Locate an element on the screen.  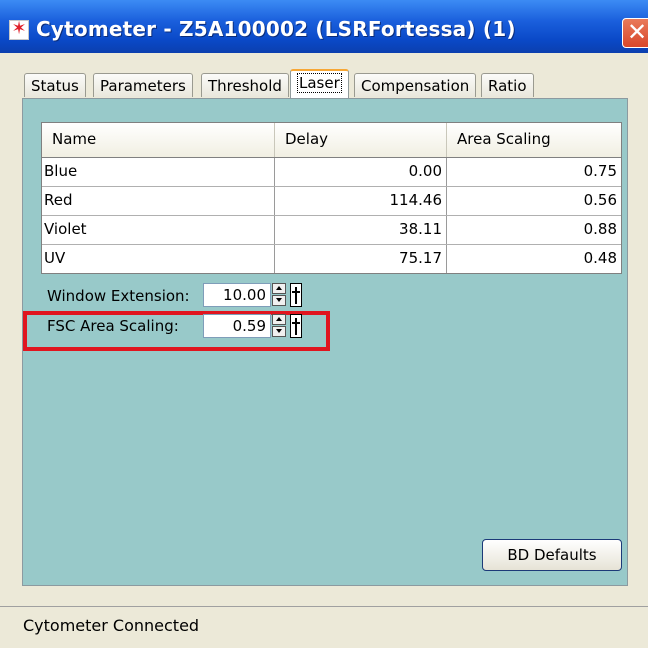
close-button: ✕ is located at coordinates (635, 33).